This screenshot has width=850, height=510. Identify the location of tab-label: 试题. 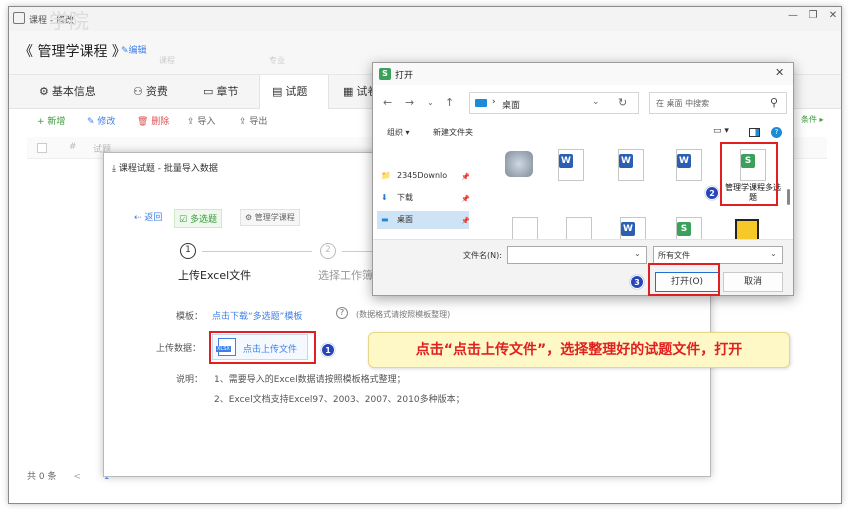
(296, 91).